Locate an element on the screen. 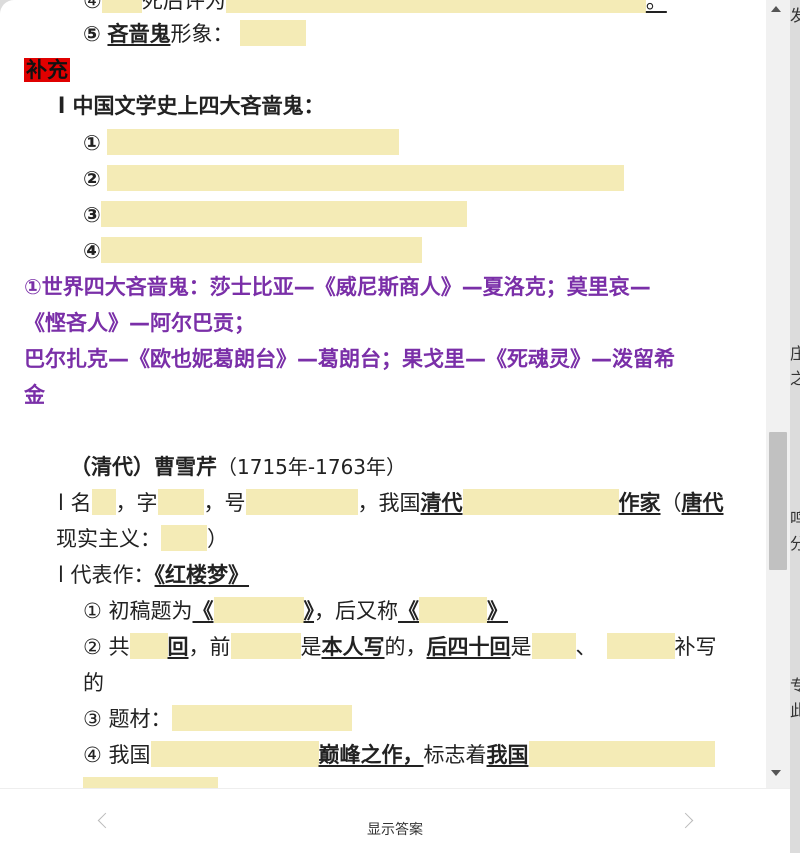 This screenshot has width=800, height=853. author-years: （1715年-1763年） is located at coordinates (312, 467).